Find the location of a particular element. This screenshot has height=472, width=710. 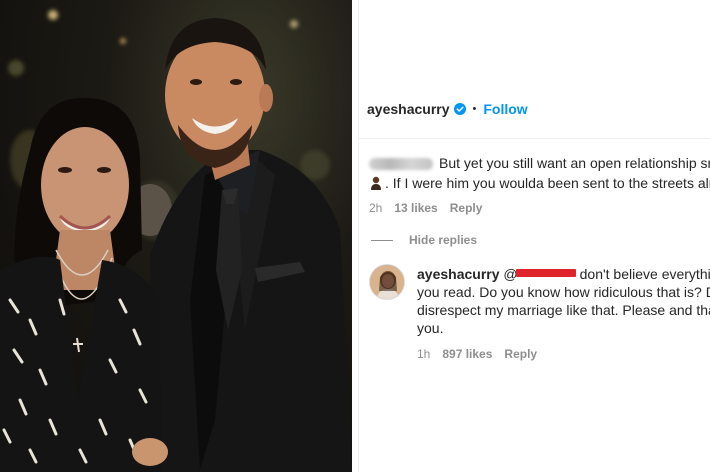

verified-badge-icon is located at coordinates (459, 109).